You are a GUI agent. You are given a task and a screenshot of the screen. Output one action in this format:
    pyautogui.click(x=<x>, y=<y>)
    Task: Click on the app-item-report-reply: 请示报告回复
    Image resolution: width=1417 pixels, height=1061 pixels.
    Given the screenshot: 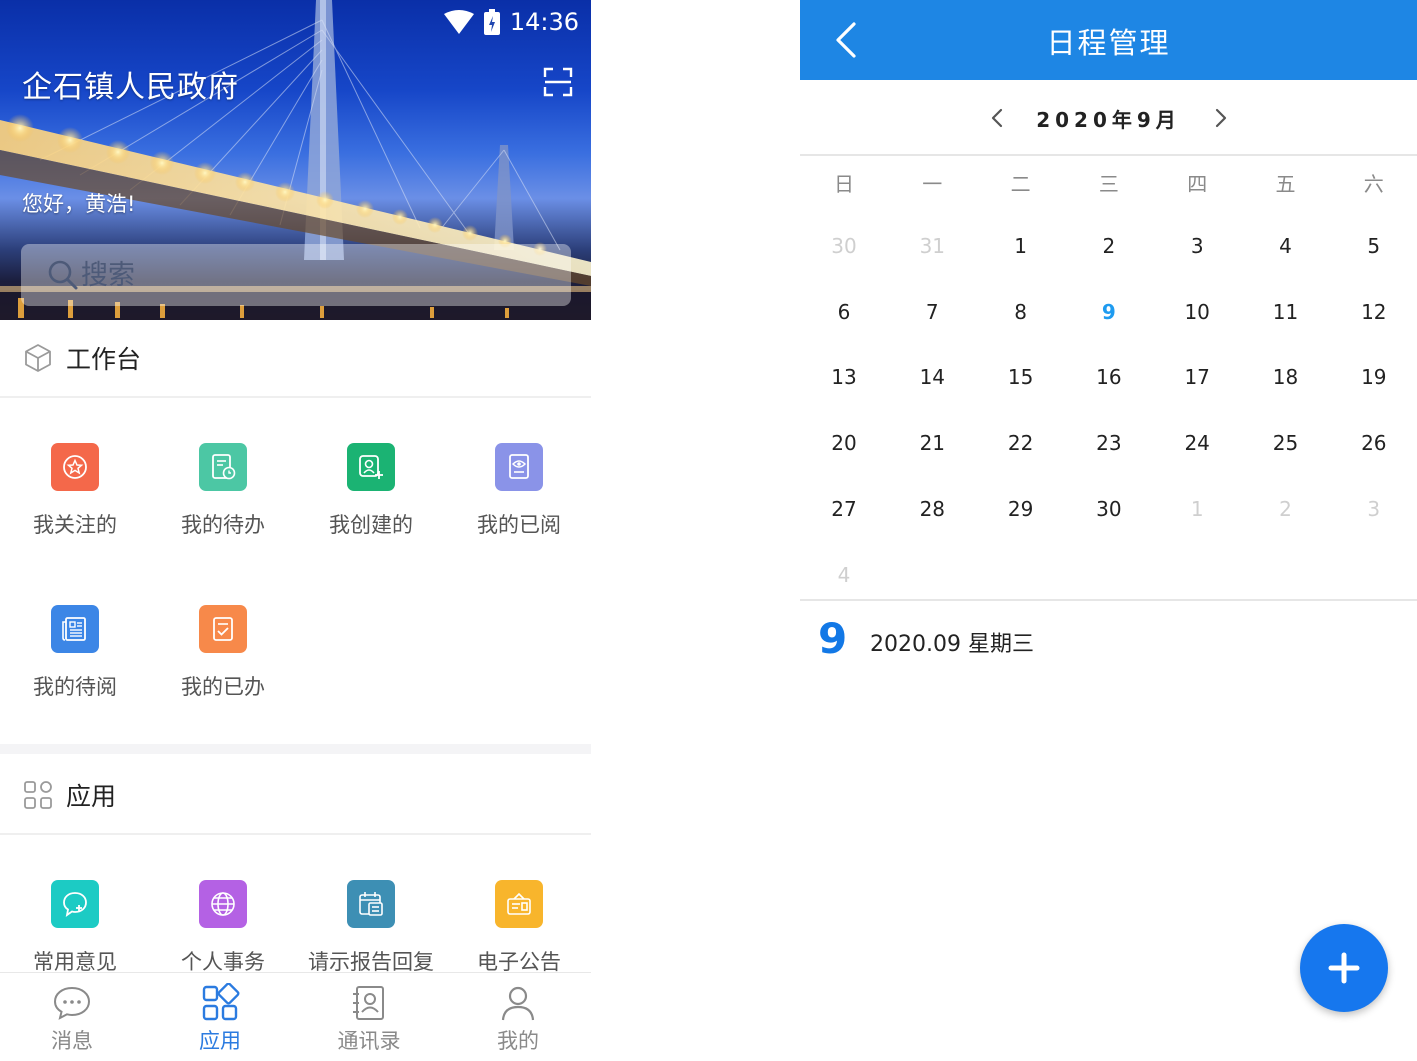 What is the action you would take?
    pyautogui.click(x=371, y=928)
    